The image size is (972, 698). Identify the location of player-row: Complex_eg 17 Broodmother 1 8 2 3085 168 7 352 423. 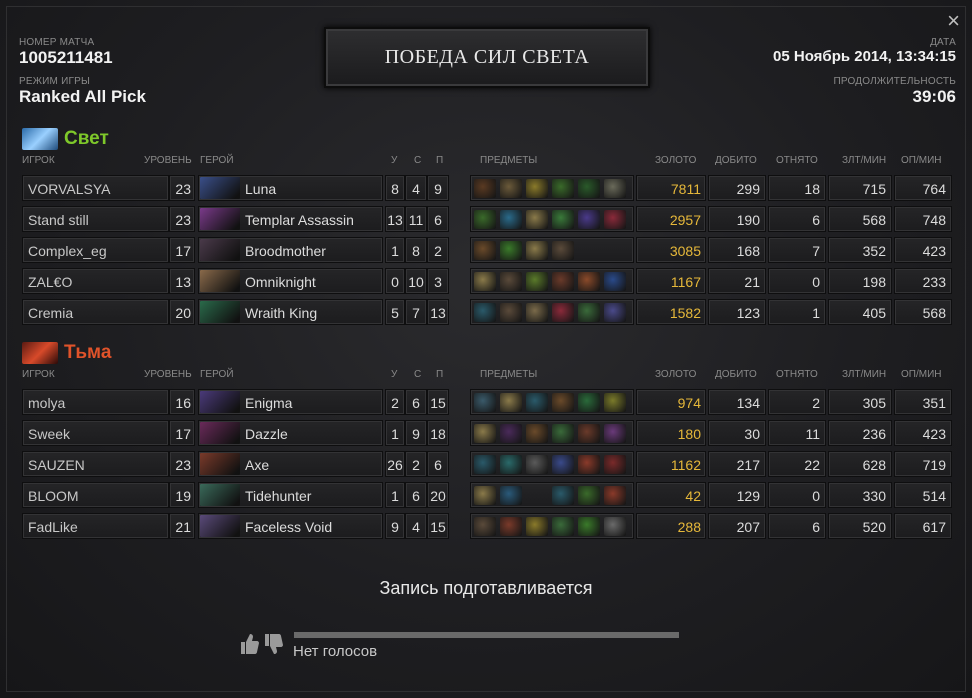
(488, 251).